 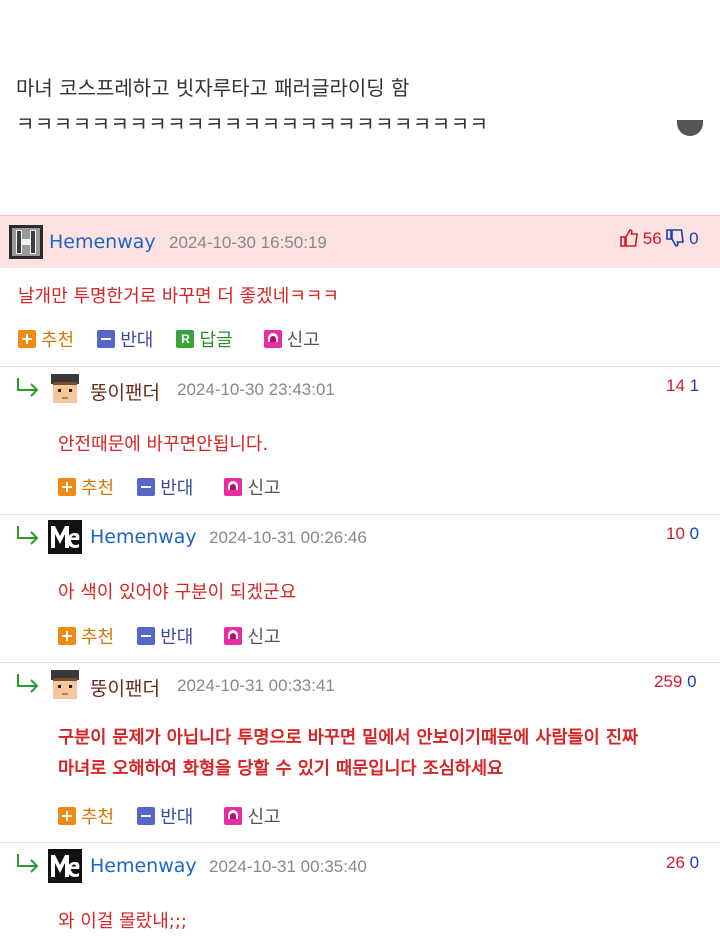 I want to click on comment-votes: 14 1, so click(x=682, y=386).